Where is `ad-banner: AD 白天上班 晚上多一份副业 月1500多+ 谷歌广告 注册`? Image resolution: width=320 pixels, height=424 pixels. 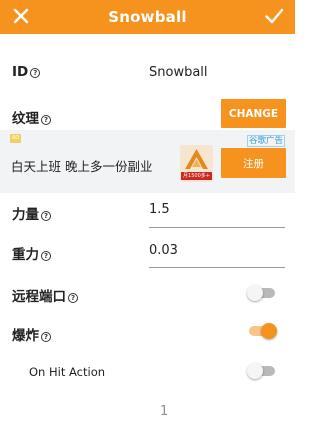 ad-banner: AD 白天上班 晚上多一份副业 月1500多+ 谷歌广告 注册 is located at coordinates (147, 161).